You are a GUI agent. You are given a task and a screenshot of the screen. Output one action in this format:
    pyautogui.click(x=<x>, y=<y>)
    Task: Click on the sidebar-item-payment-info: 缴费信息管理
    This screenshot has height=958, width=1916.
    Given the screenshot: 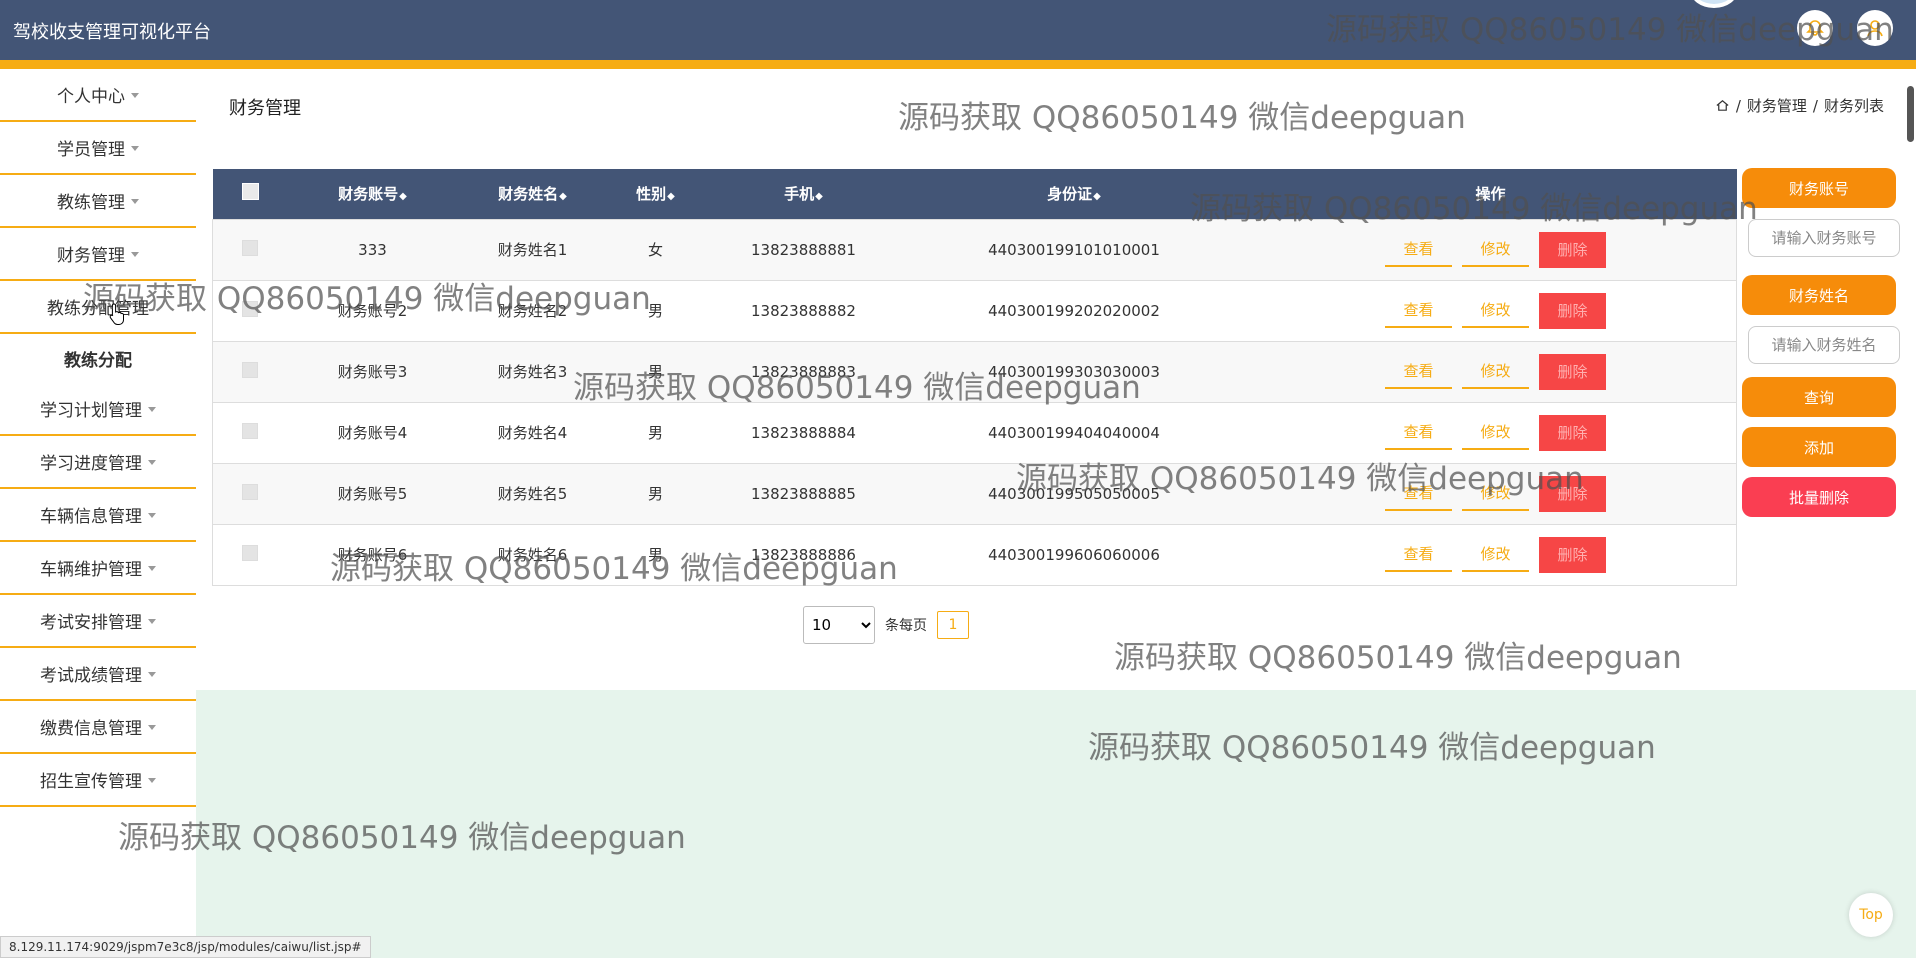 What is the action you would take?
    pyautogui.click(x=98, y=727)
    